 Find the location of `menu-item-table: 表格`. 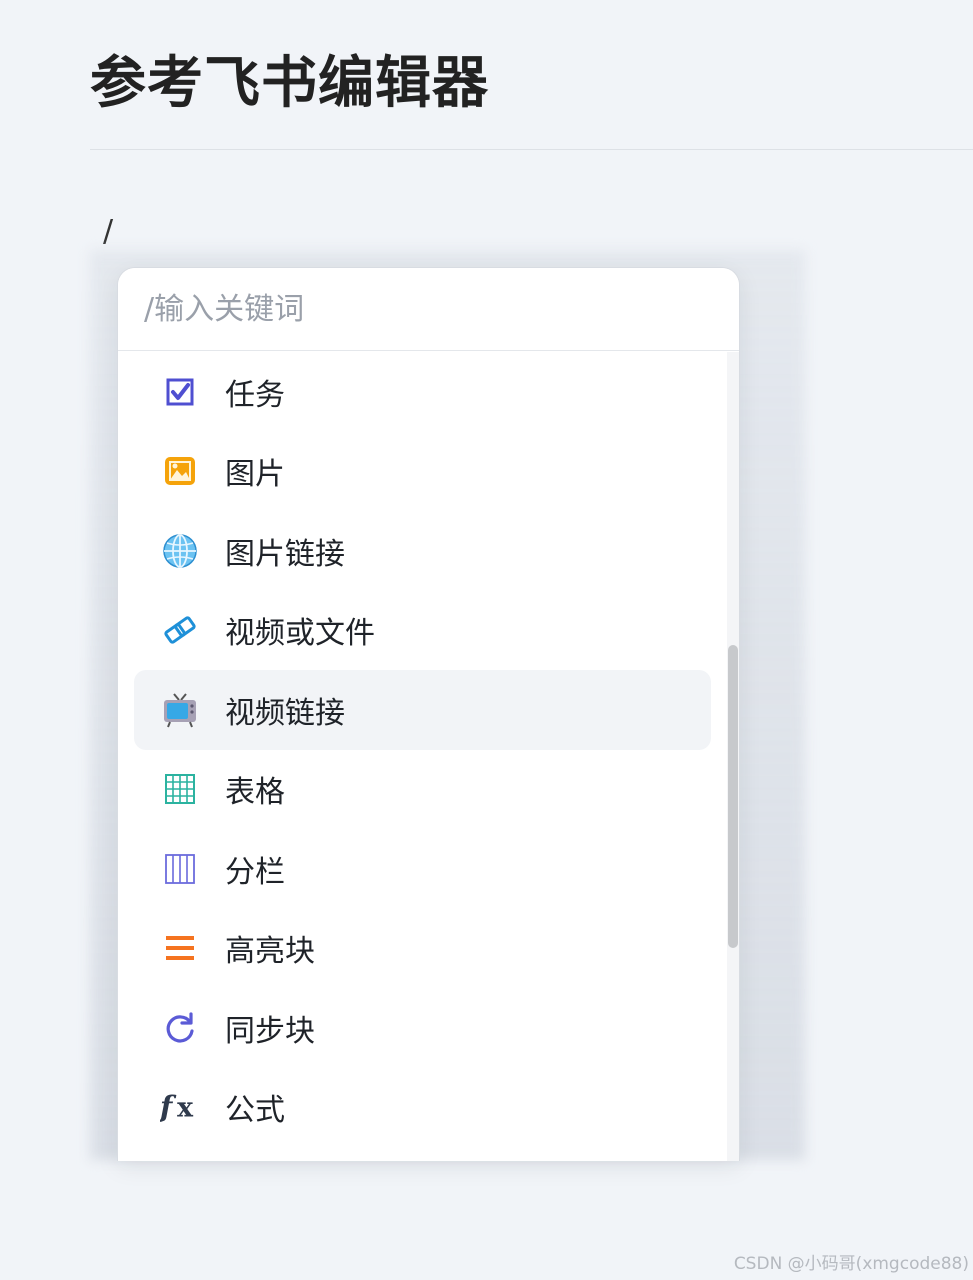

menu-item-table: 表格 is located at coordinates (422, 790).